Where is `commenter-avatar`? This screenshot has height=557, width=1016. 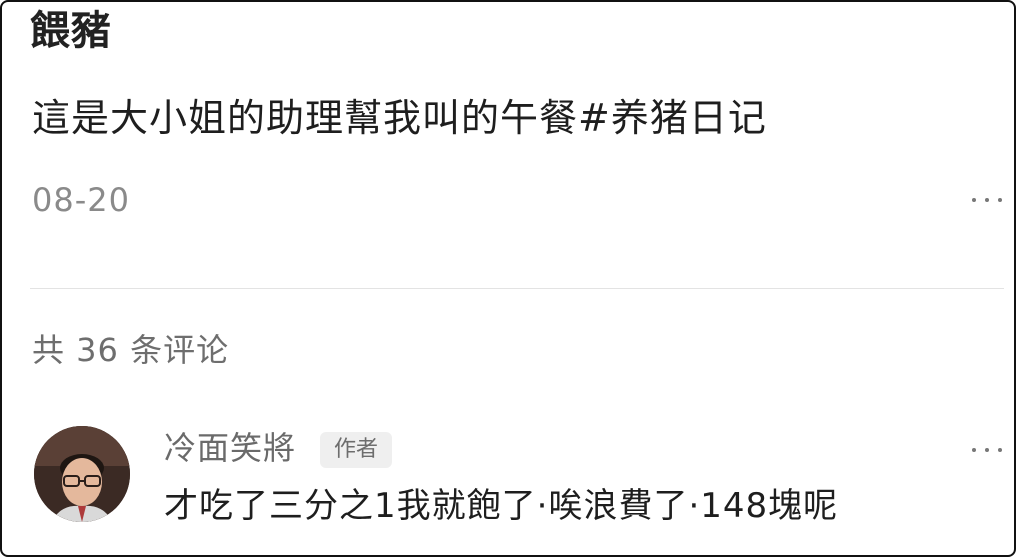
commenter-avatar is located at coordinates (82, 474).